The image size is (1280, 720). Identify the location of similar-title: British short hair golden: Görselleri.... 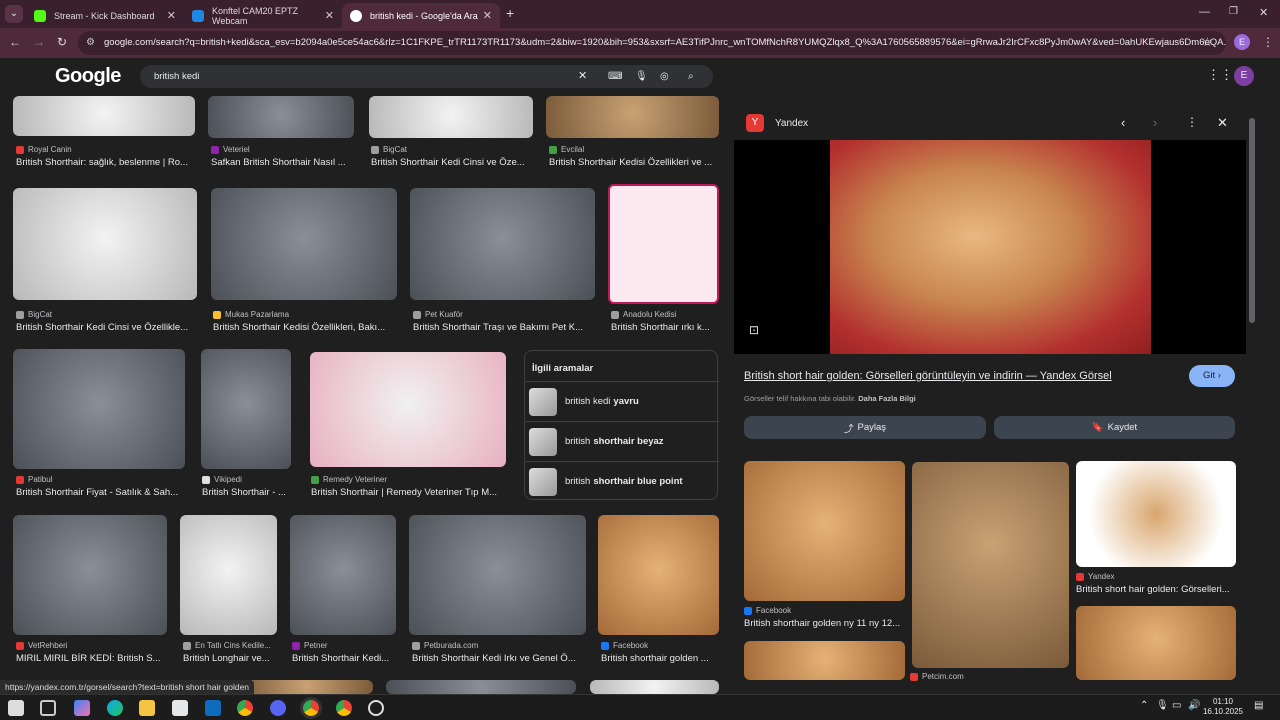
(1156, 589).